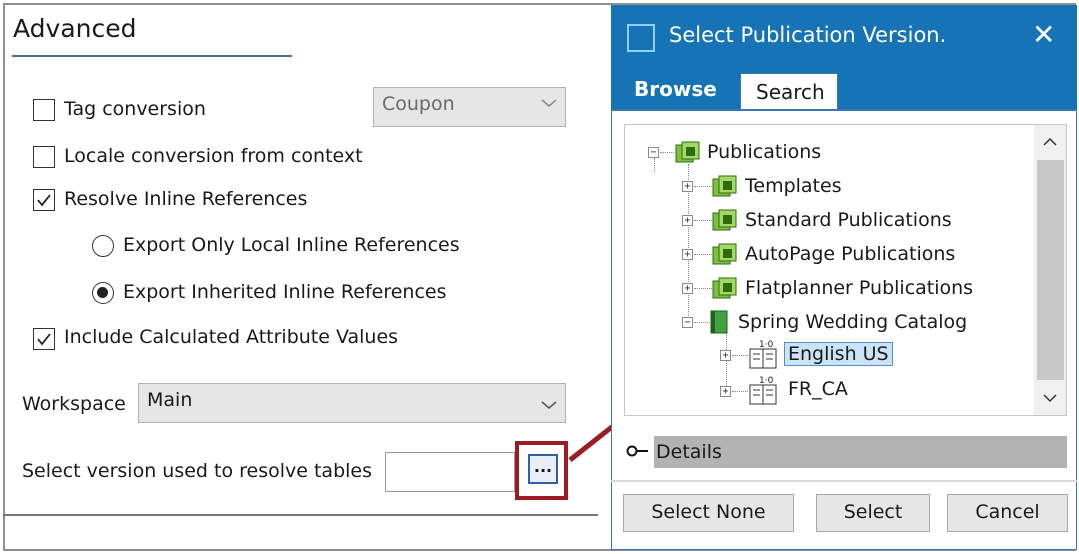 This screenshot has height=554, width=1079. I want to click on details-label: Details, so click(689, 452).